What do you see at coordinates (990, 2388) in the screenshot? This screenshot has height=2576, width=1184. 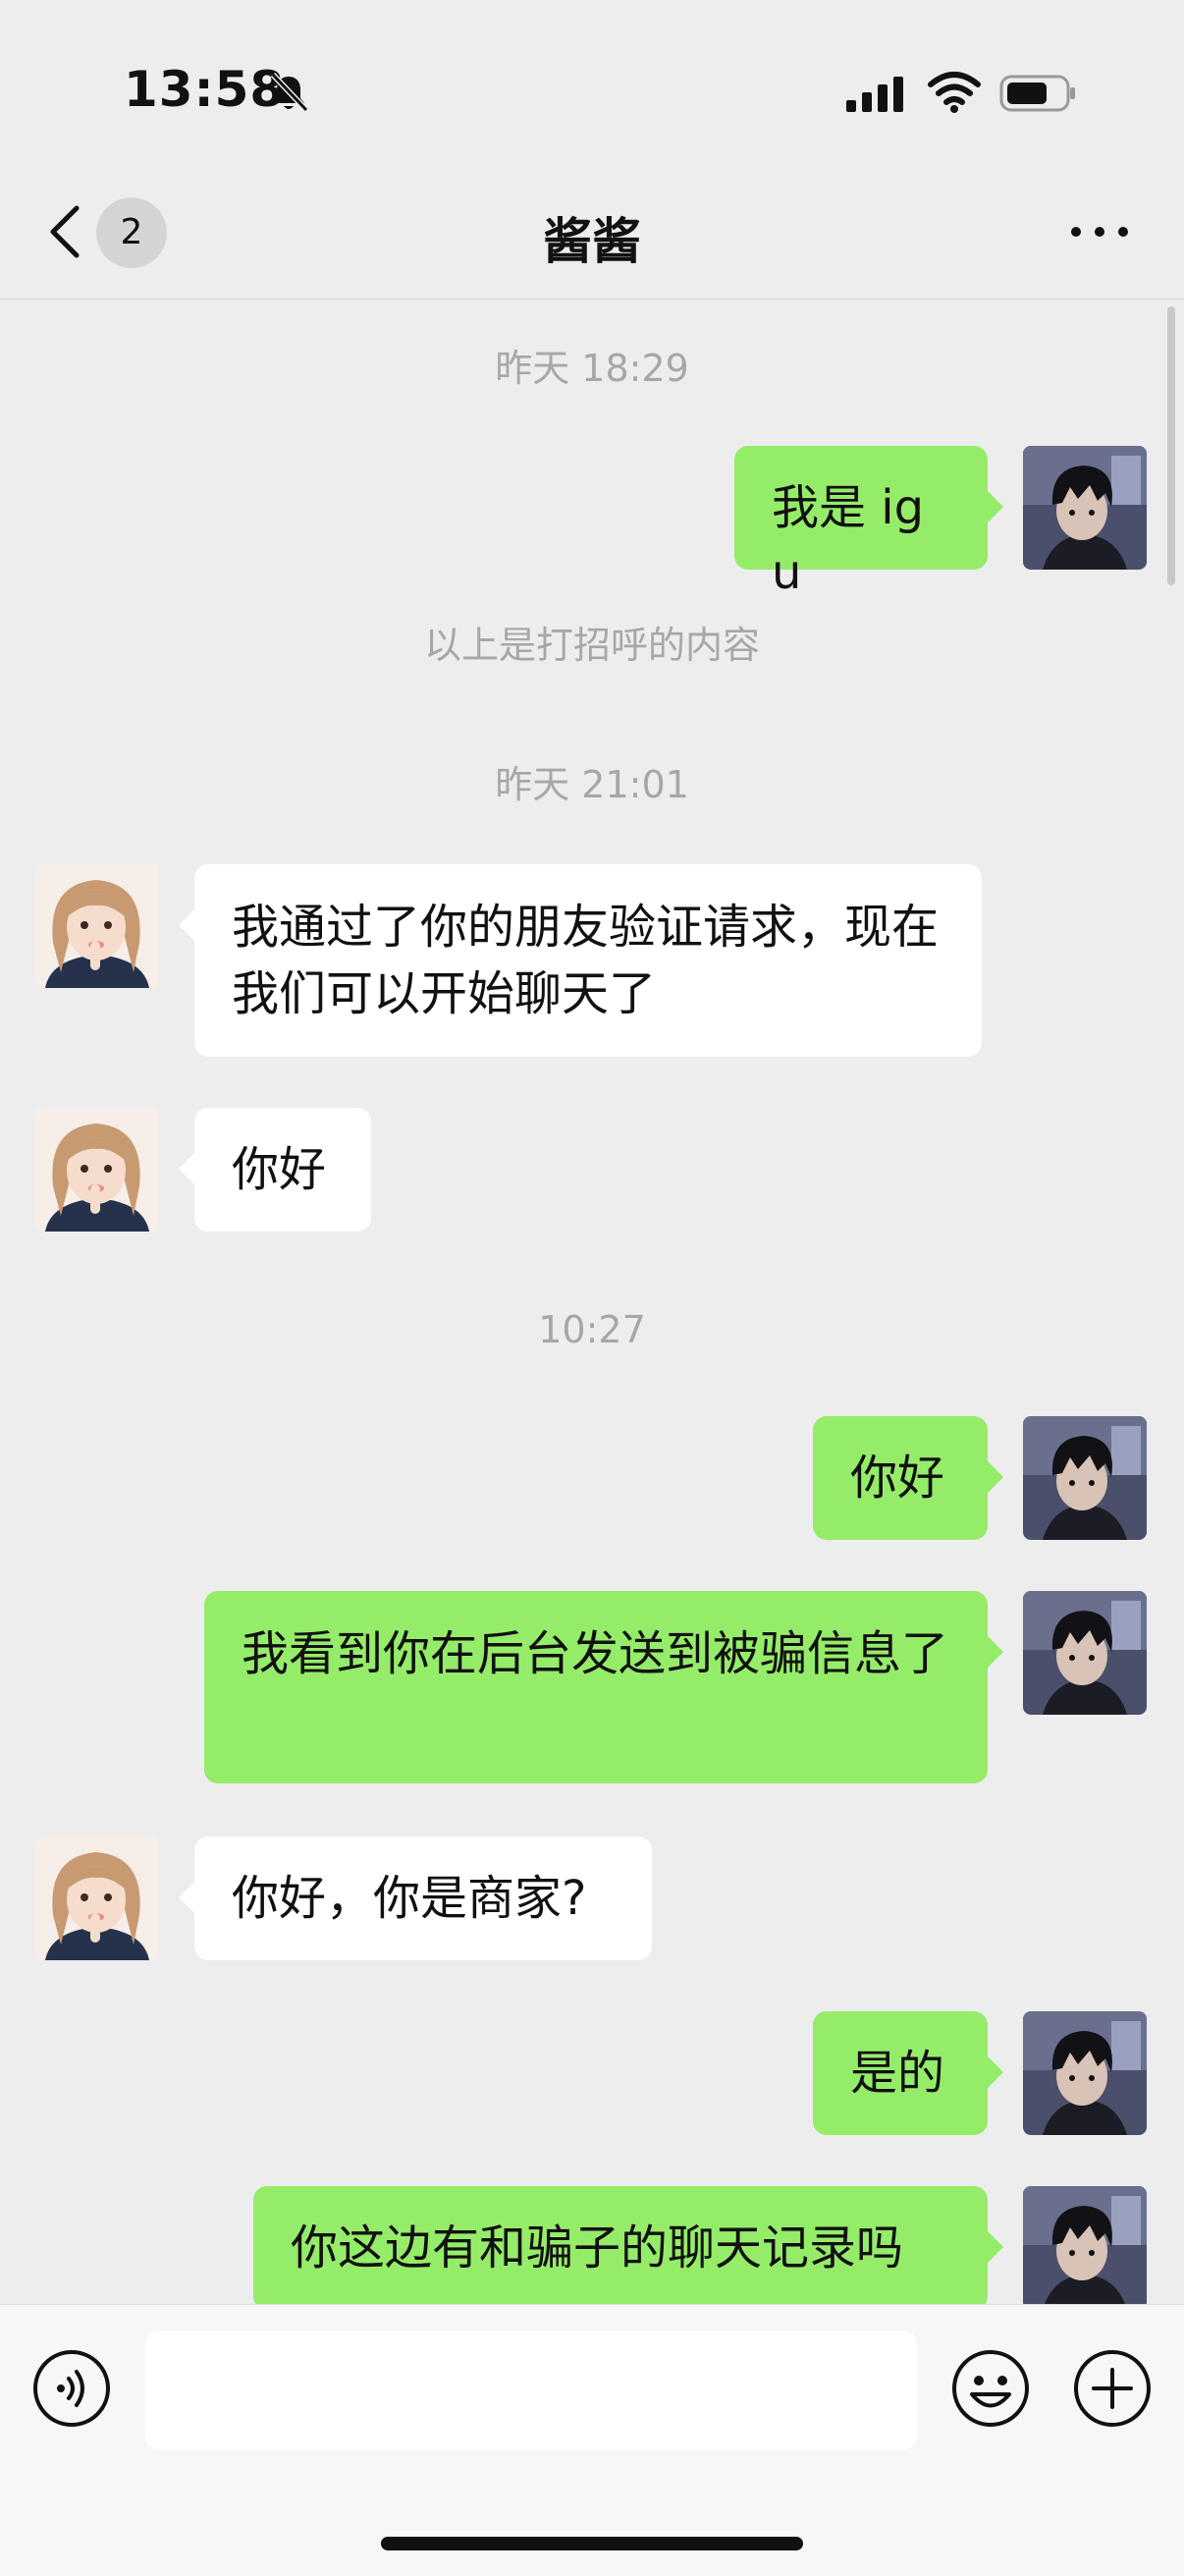 I see `emoji-icon` at bounding box center [990, 2388].